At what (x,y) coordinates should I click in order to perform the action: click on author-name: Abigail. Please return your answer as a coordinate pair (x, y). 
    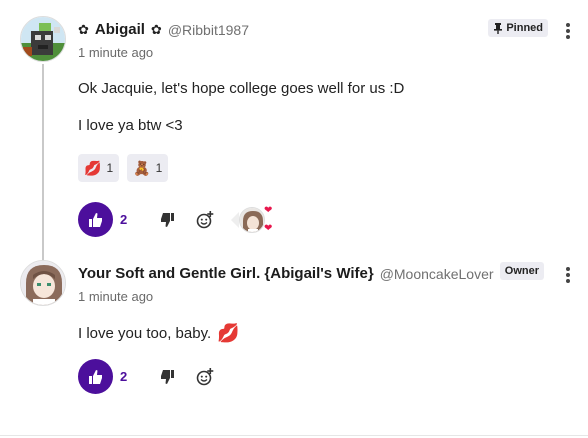
    Looking at the image, I should click on (120, 29).